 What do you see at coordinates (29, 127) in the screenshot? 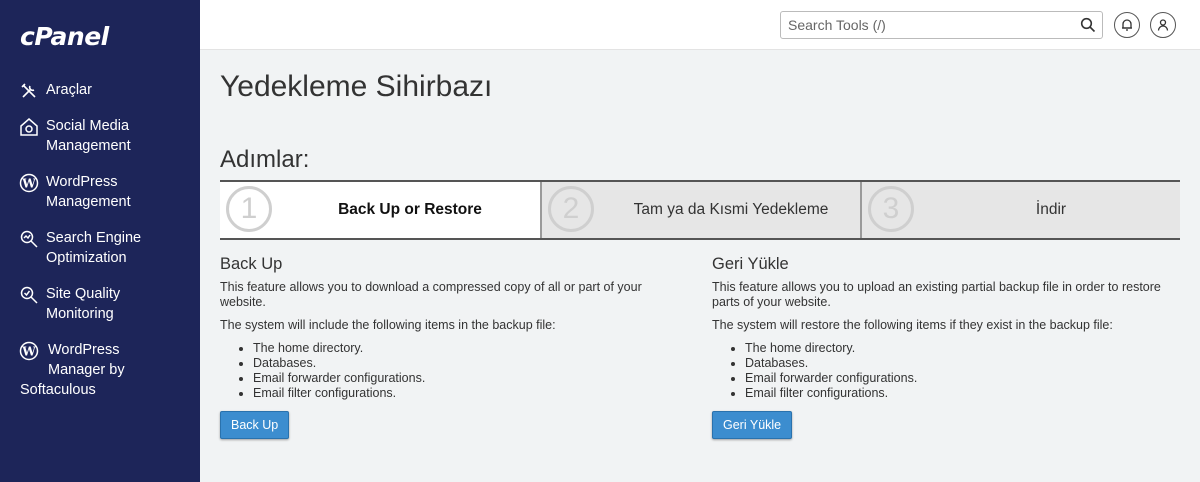
I see `social-media-icon` at bounding box center [29, 127].